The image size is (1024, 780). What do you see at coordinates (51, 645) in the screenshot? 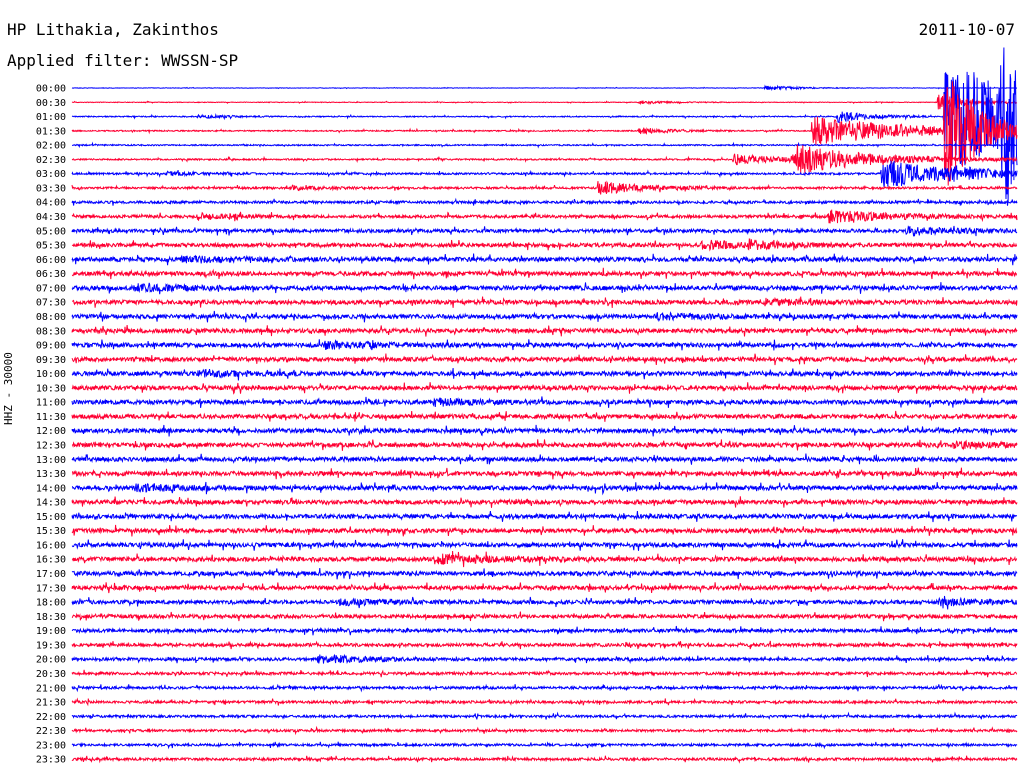
I see `time-tick-label: 19:30` at bounding box center [51, 645].